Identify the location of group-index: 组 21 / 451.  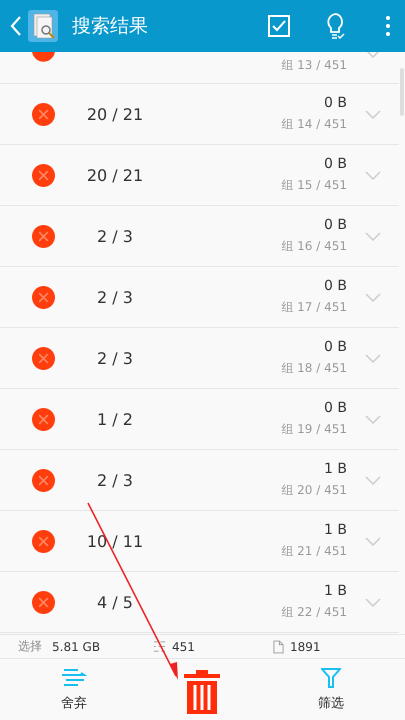
(314, 551).